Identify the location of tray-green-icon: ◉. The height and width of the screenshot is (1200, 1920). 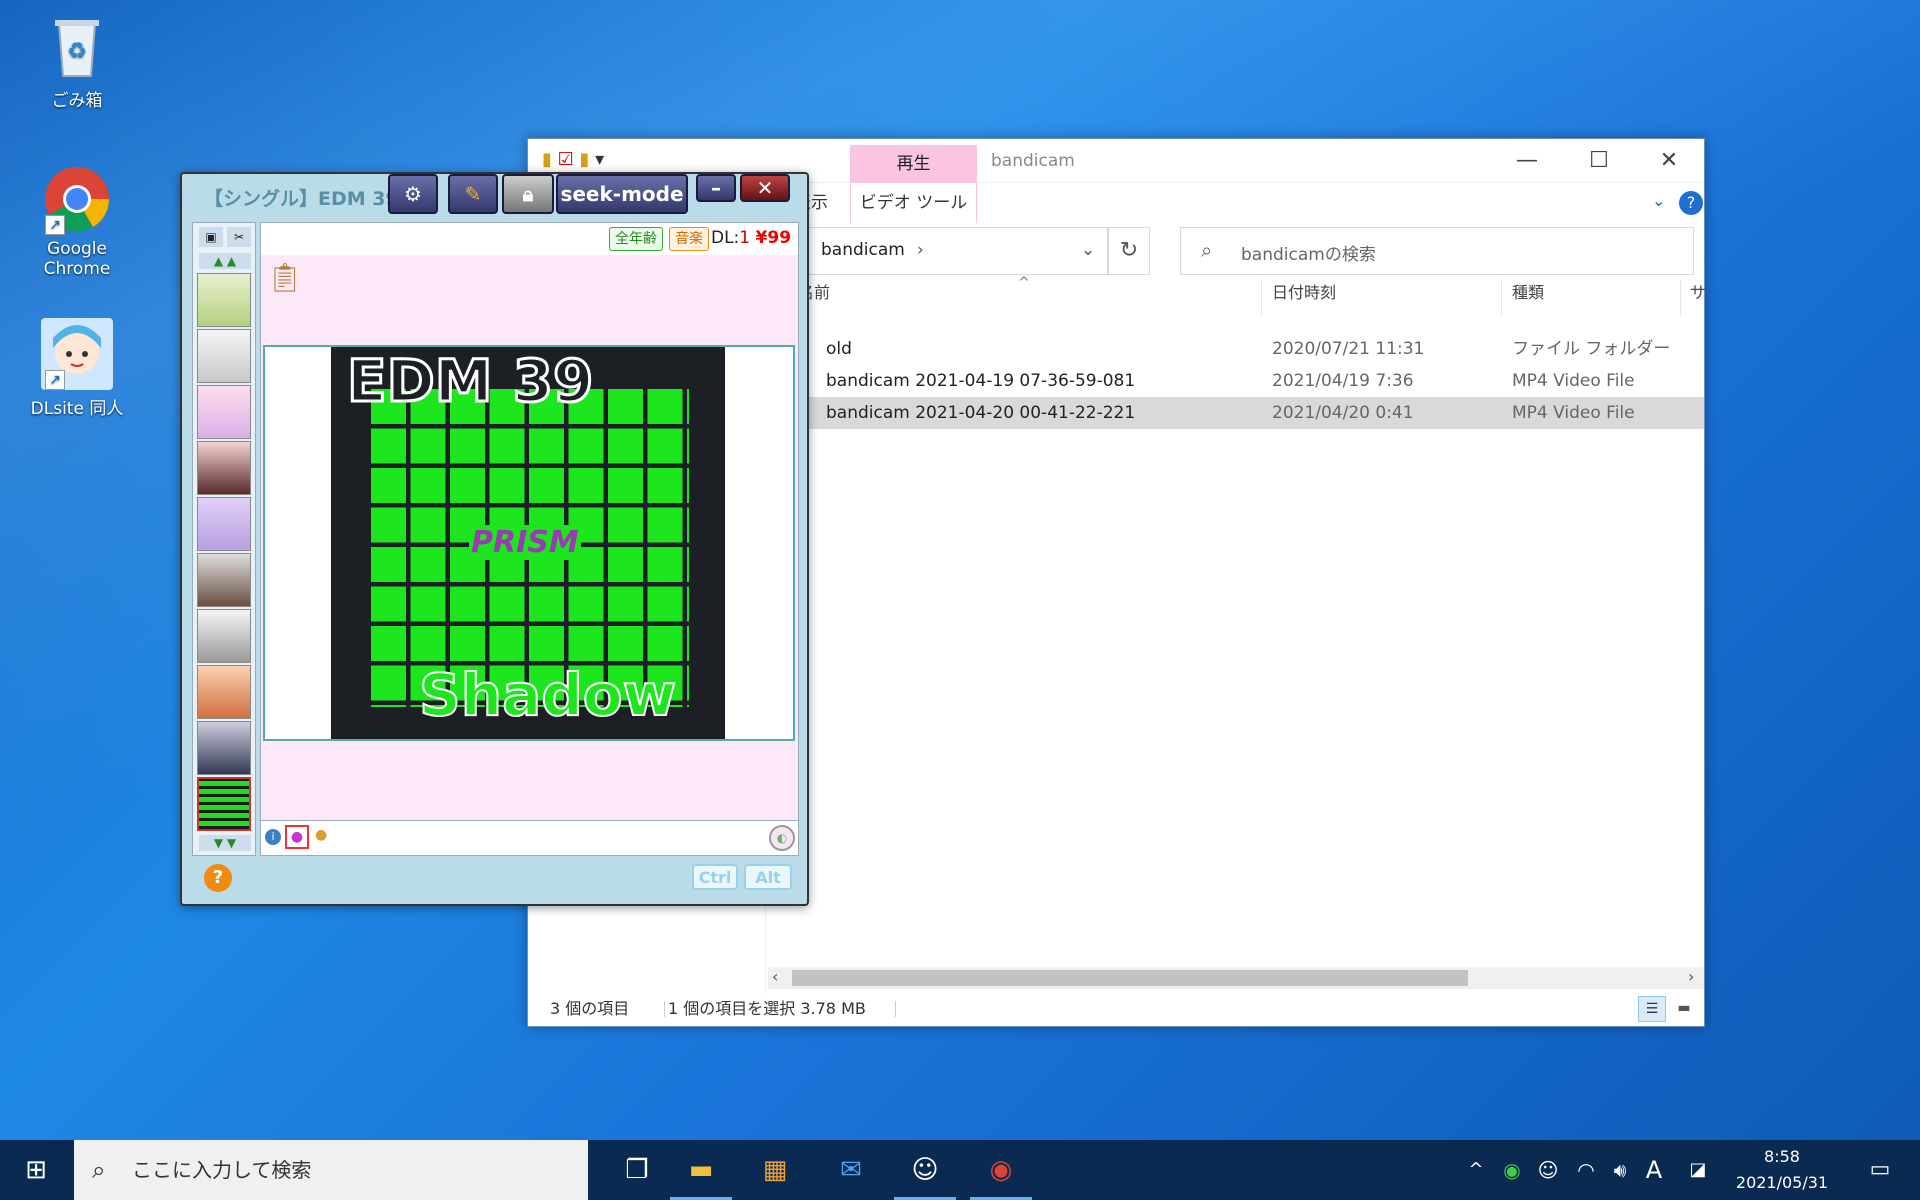
(1512, 1170).